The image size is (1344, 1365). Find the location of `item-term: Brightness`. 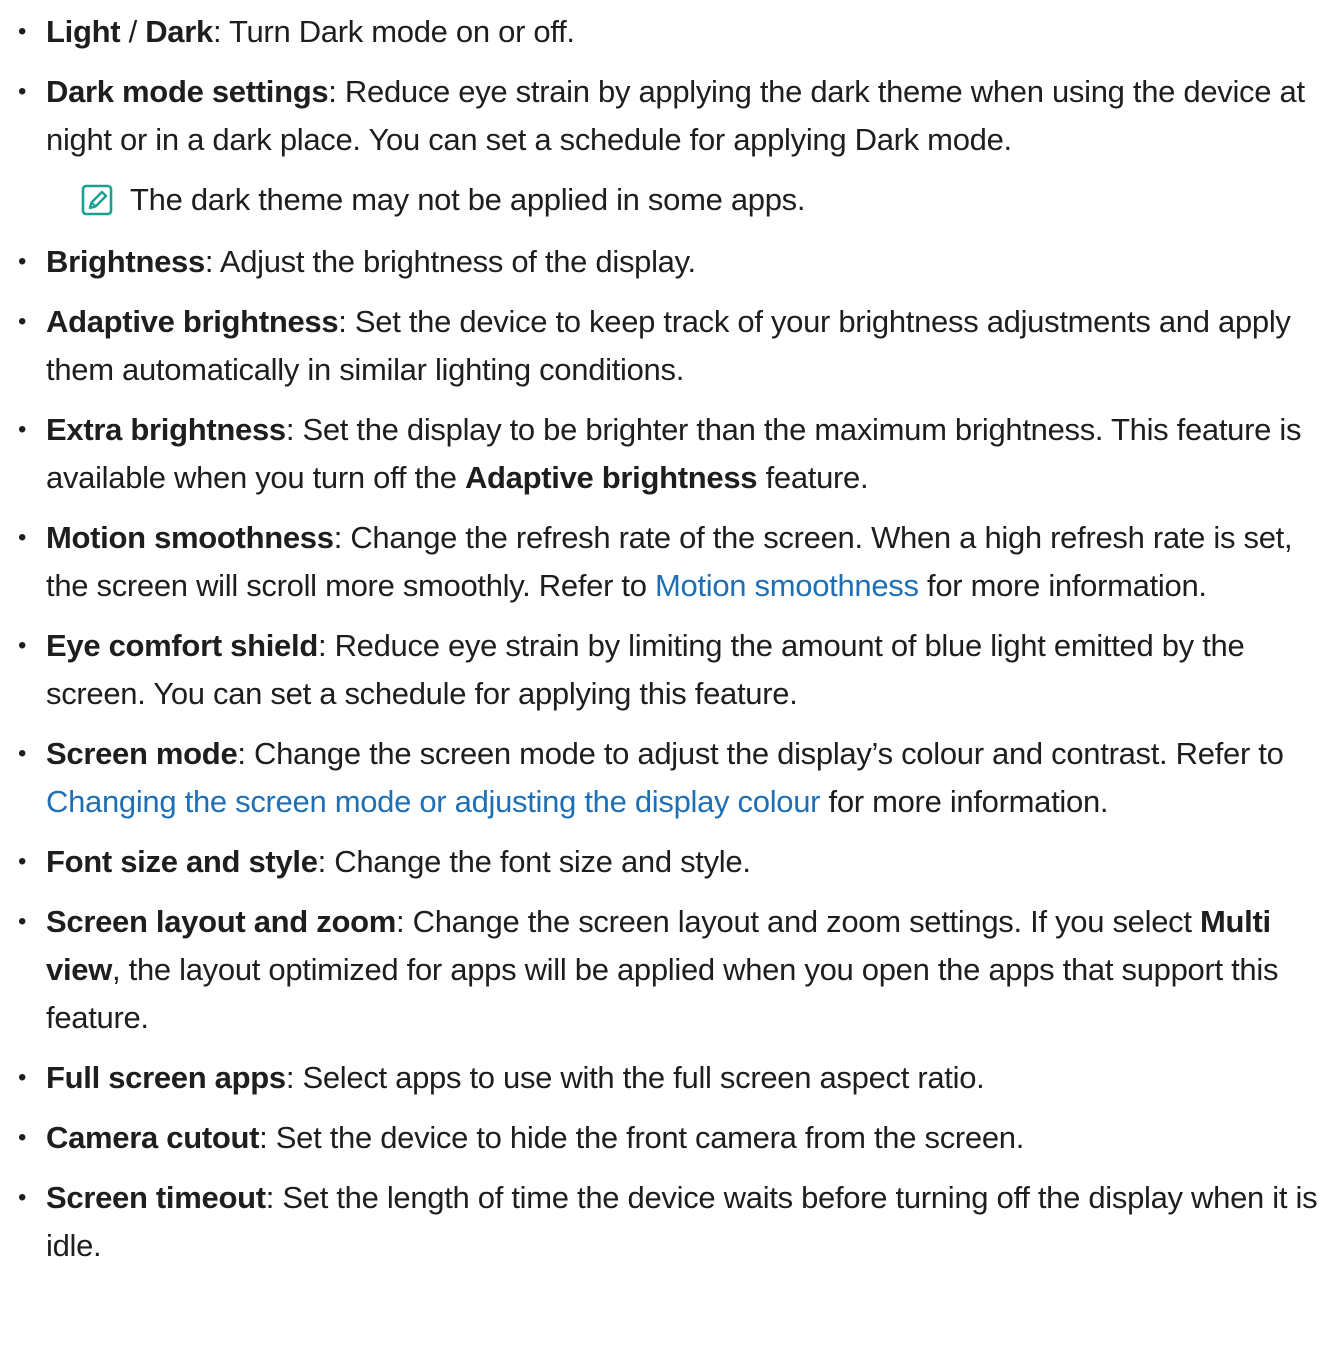

item-term: Brightness is located at coordinates (125, 261).